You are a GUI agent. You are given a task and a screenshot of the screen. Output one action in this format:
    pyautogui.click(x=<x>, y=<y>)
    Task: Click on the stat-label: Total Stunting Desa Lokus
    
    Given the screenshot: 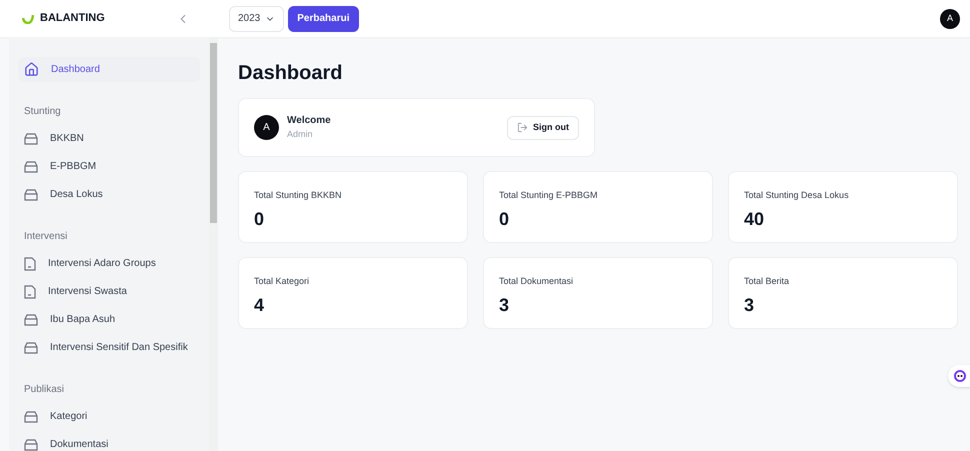 What is the action you would take?
    pyautogui.click(x=797, y=195)
    